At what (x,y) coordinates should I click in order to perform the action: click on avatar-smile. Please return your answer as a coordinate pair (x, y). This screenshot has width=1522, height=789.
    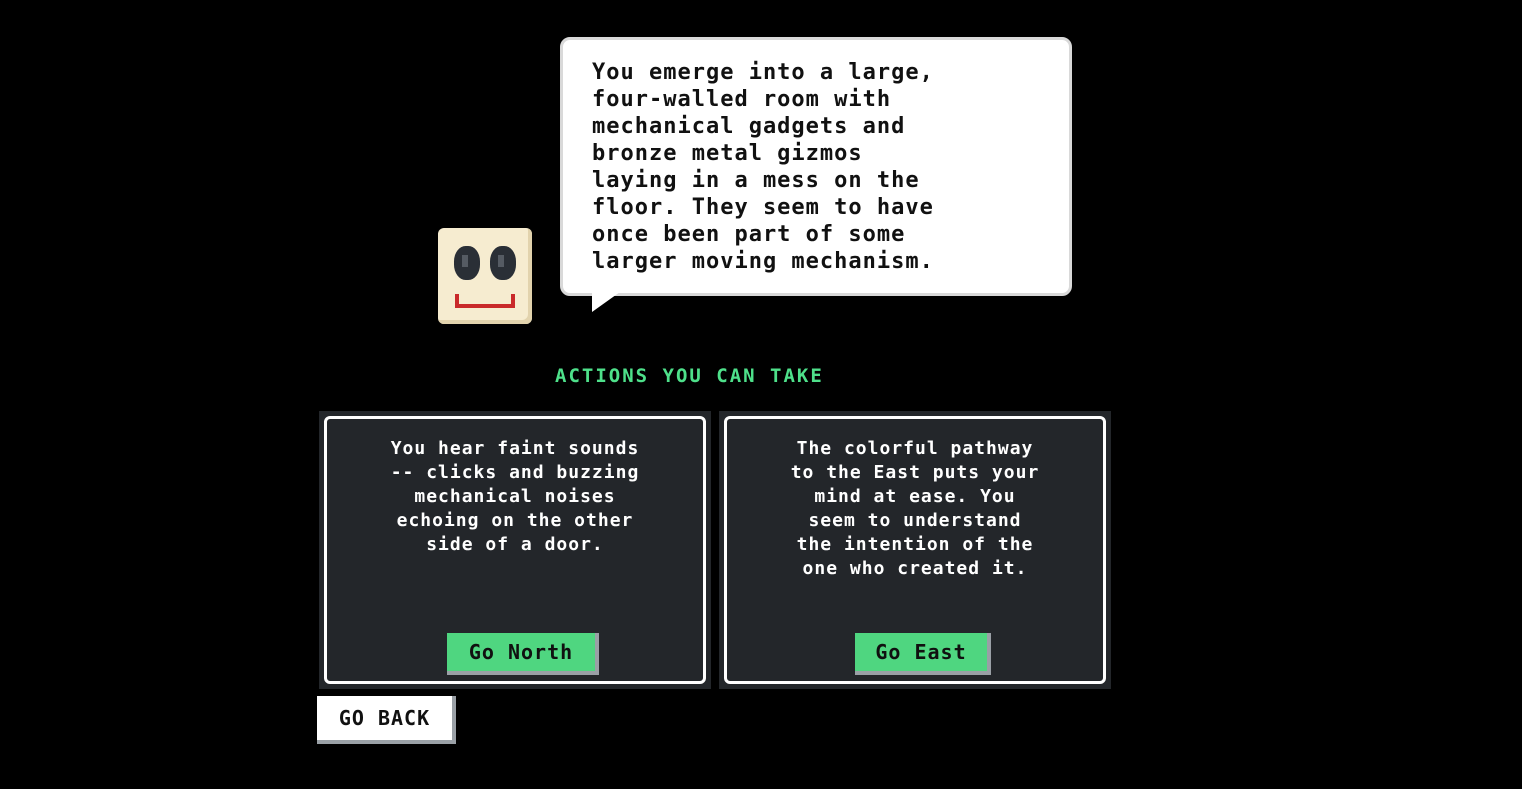
    Looking at the image, I should click on (485, 301).